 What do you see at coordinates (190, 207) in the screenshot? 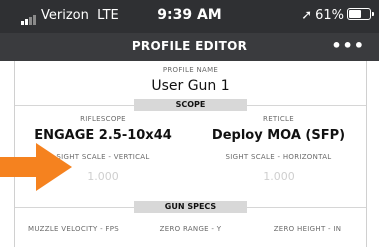
I see `gun-specs-section-header: GUN SPECS` at bounding box center [190, 207].